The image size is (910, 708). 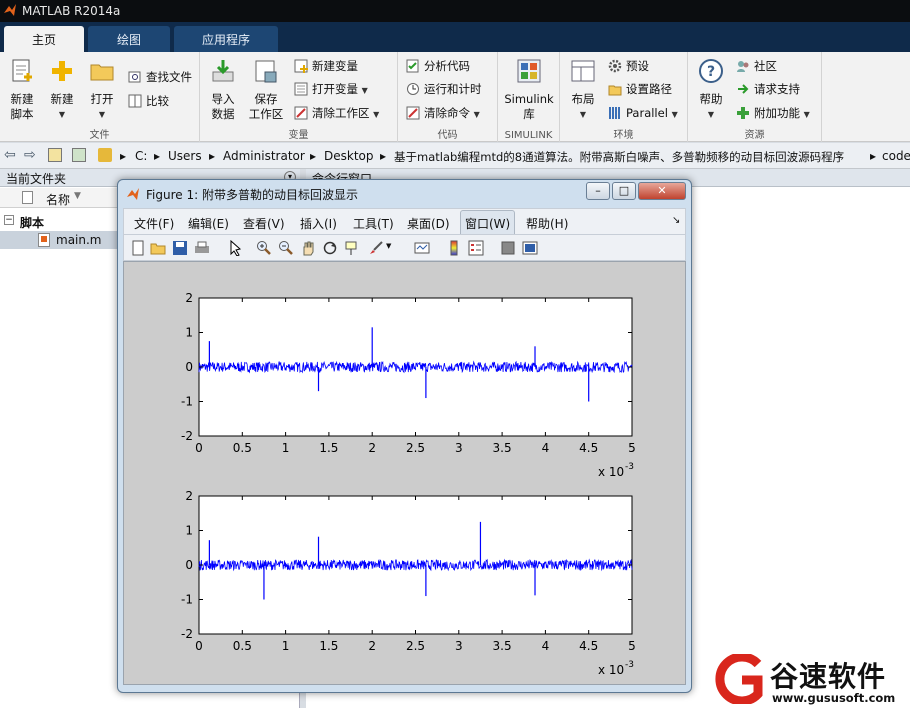 What do you see at coordinates (44, 39) in the screenshot?
I see `tab-home: 主页` at bounding box center [44, 39].